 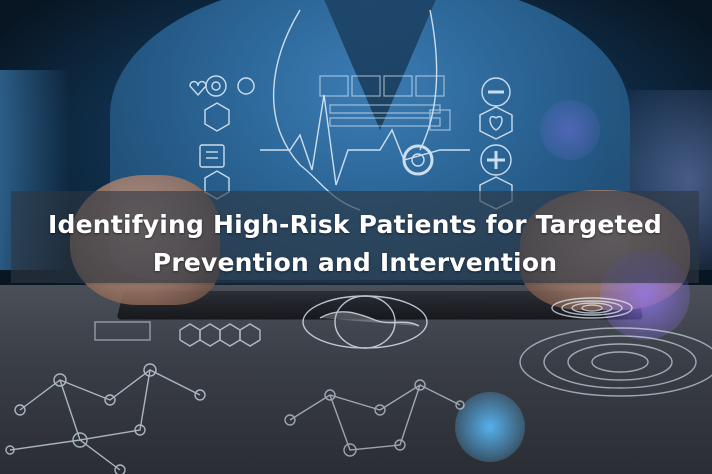 I want to click on hexagon-chain, so click(x=220, y=335).